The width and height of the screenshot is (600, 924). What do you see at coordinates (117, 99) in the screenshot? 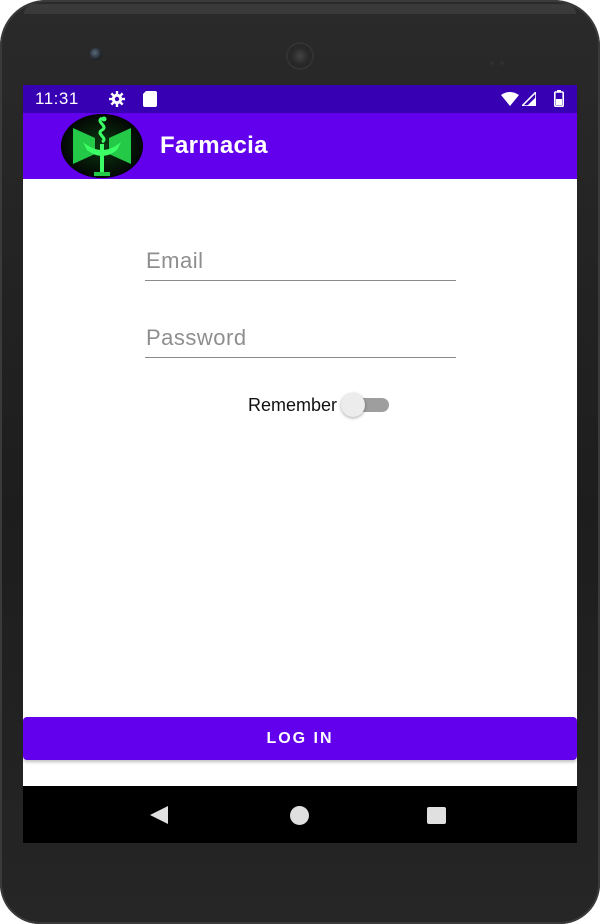
I see `gear-icon` at bounding box center [117, 99].